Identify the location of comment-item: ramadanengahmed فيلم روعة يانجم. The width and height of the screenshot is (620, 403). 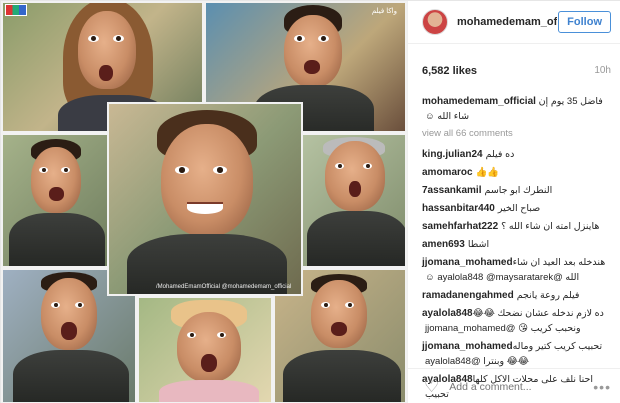
(516, 295).